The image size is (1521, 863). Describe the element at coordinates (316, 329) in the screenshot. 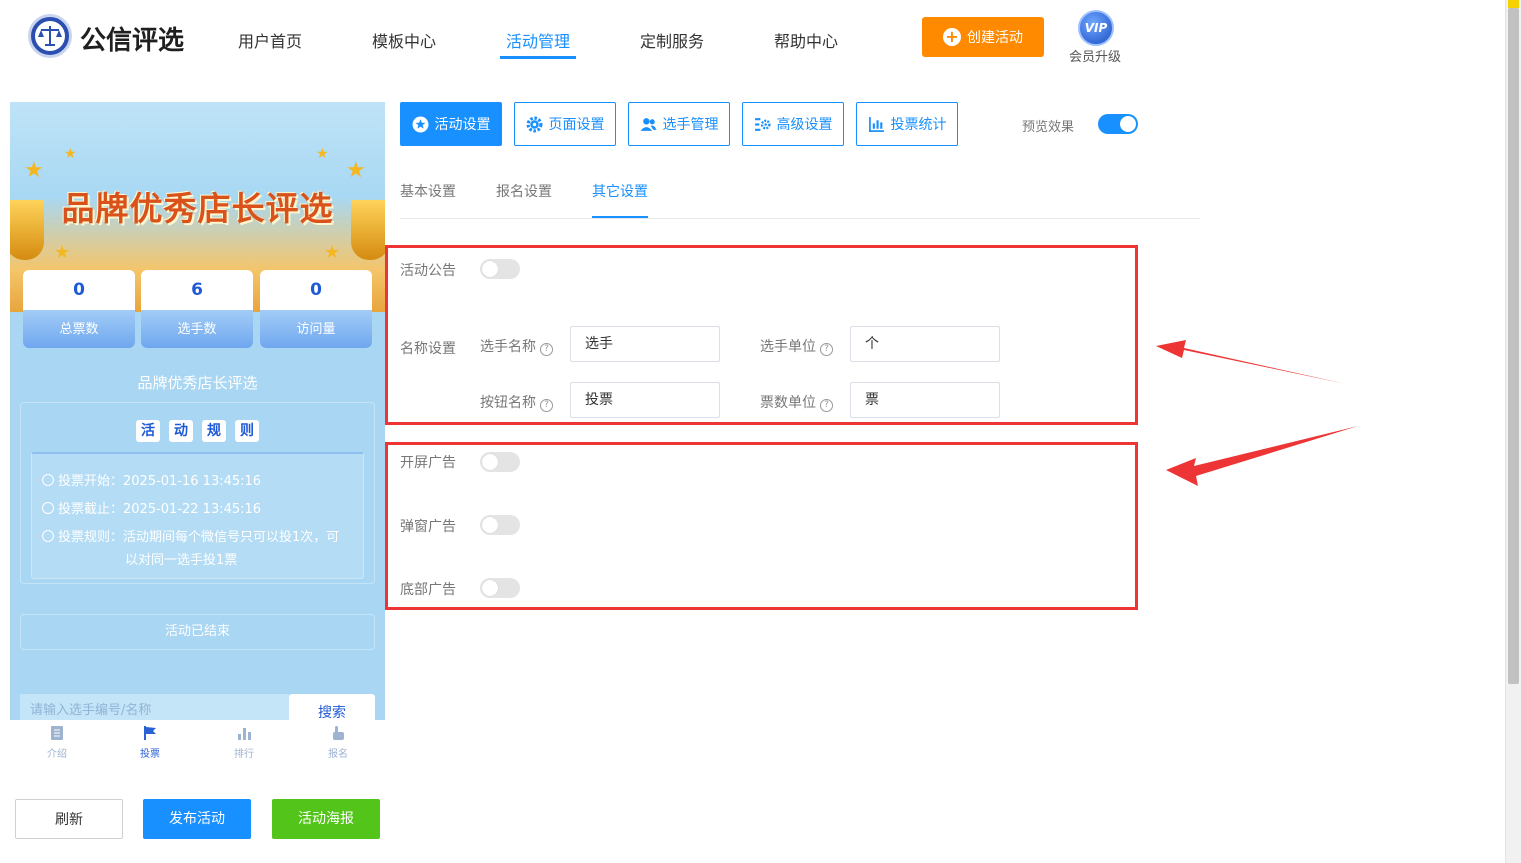

I see `stat-label: 访问量` at that location.